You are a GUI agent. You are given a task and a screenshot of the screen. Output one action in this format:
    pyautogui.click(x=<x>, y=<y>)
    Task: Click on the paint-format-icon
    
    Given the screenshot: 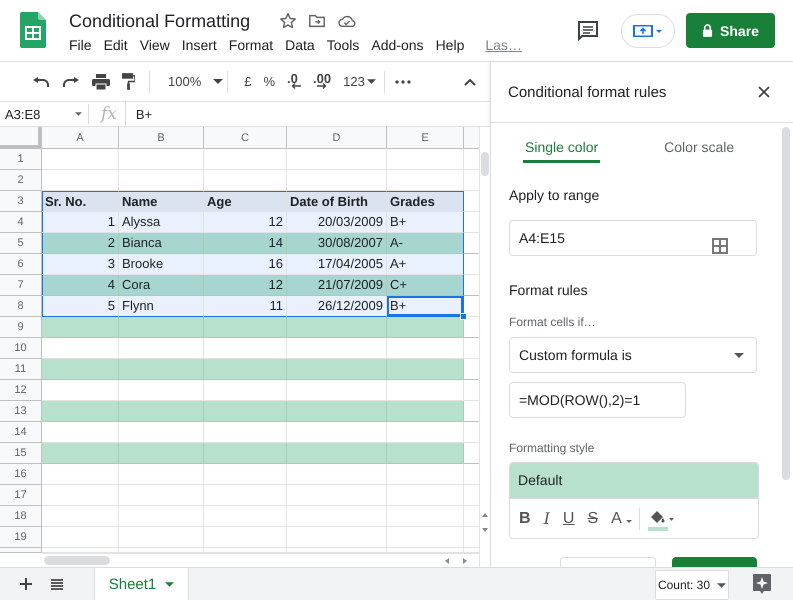 What is the action you would take?
    pyautogui.click(x=128, y=81)
    